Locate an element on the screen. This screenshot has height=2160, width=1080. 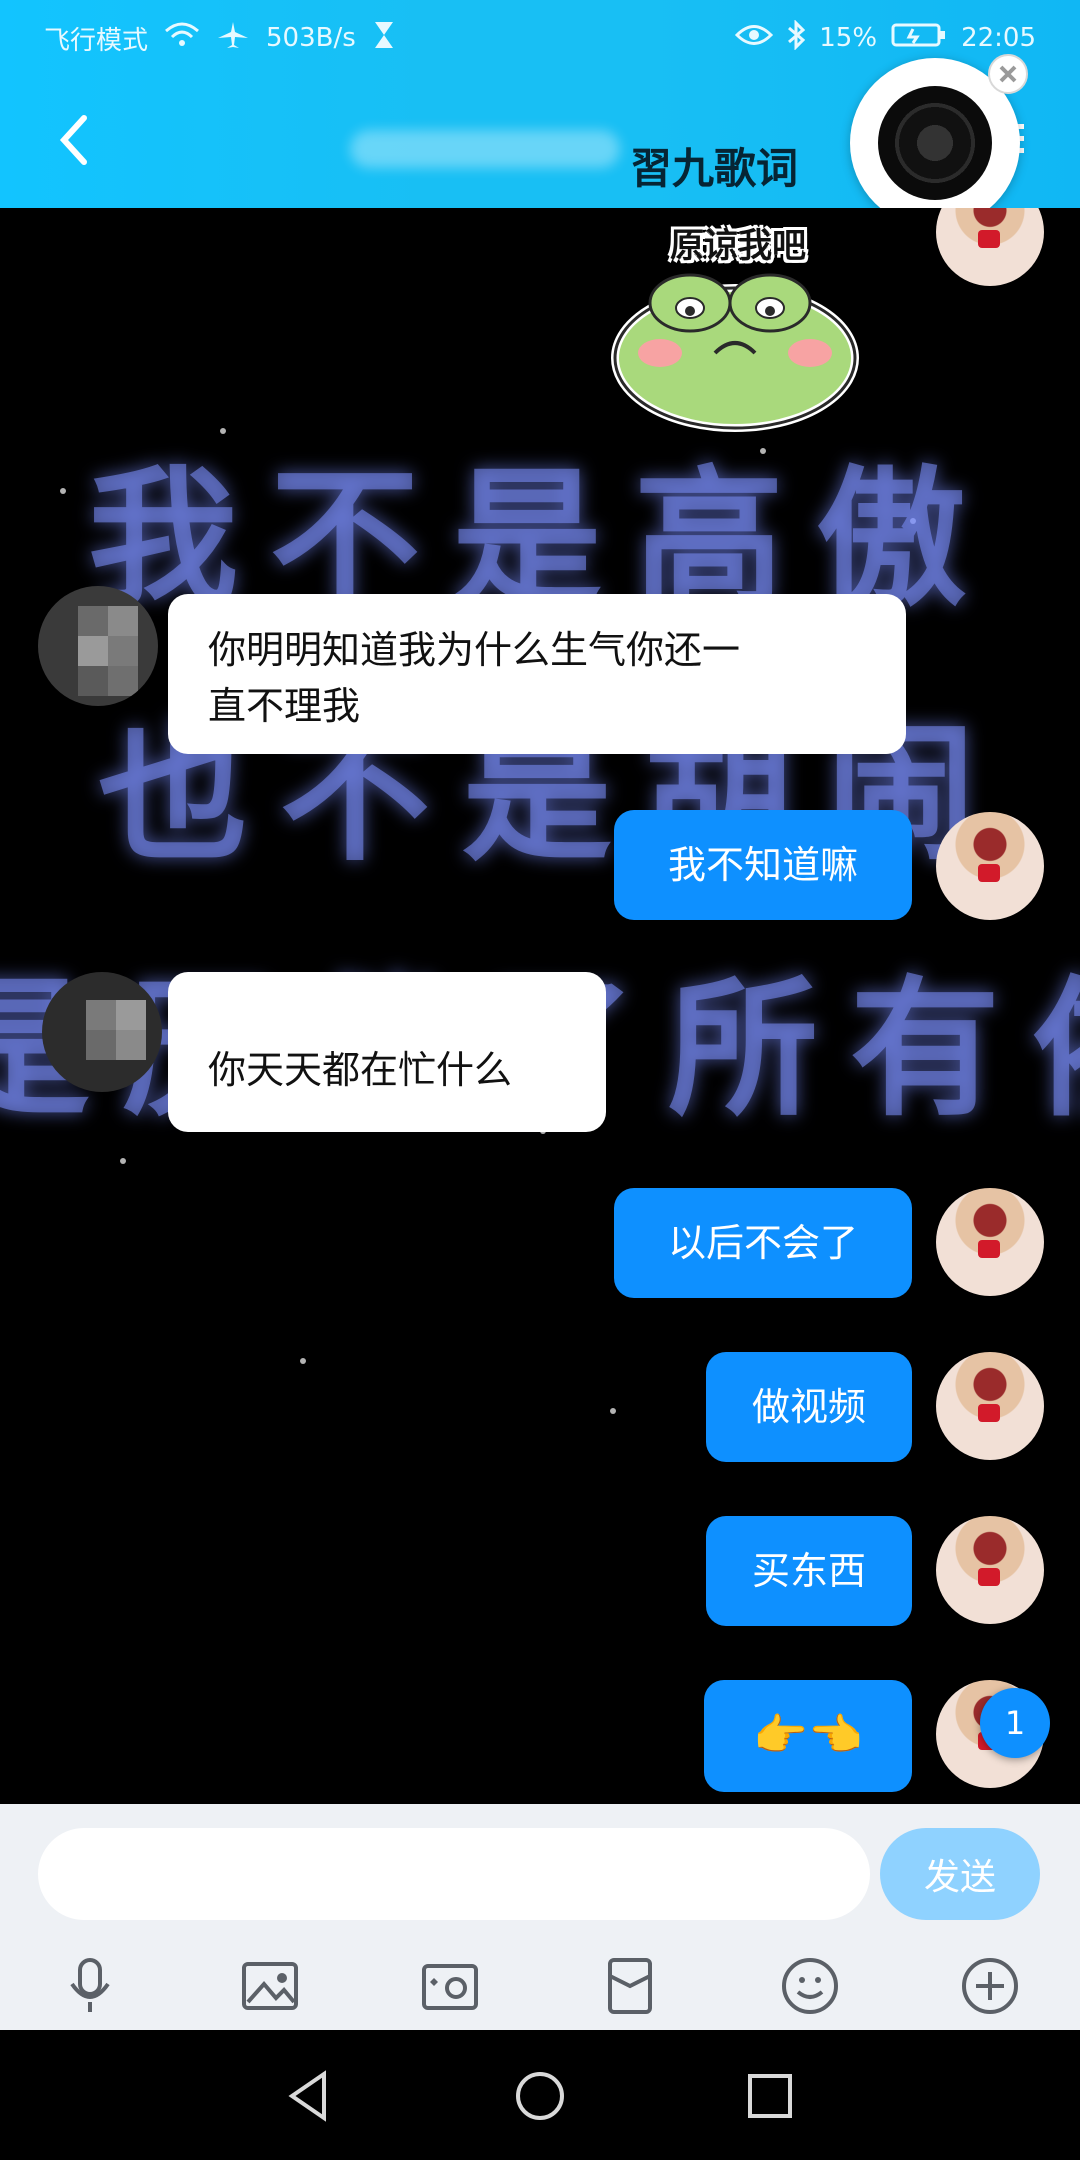
message-text: 以后不会了 is located at coordinates (762, 1243).